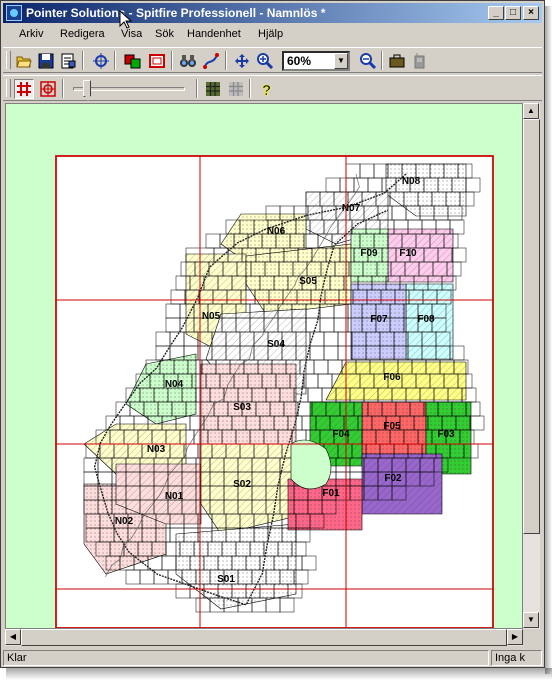  Describe the element at coordinates (341, 434) in the screenshot. I see `map-region-label: F04` at that location.